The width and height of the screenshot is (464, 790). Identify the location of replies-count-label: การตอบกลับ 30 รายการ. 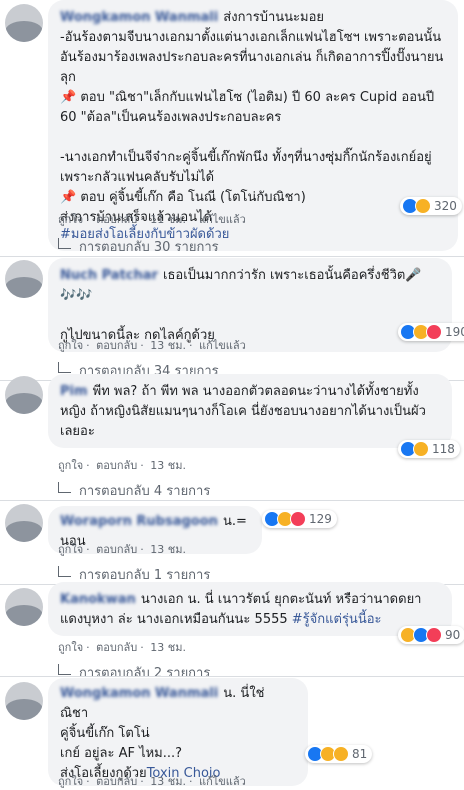
(149, 247).